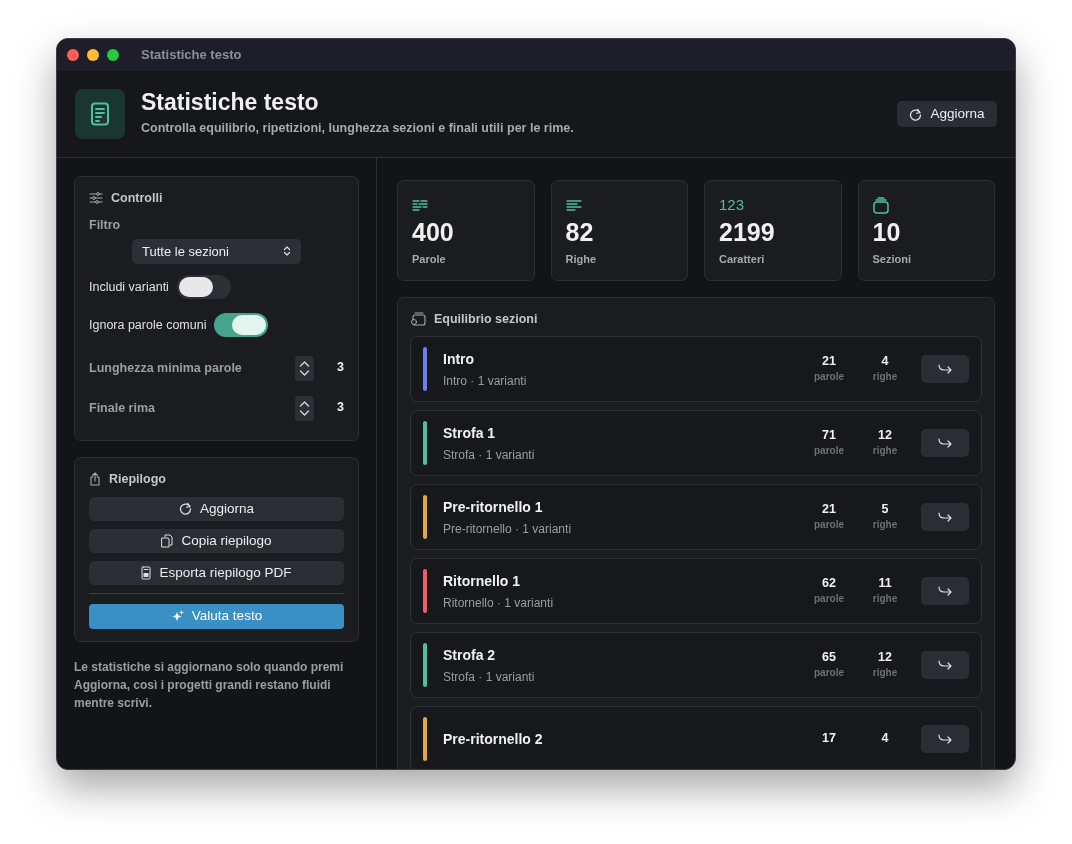 This screenshot has height=844, width=1072. What do you see at coordinates (73, 55) in the screenshot?
I see `close-button` at bounding box center [73, 55].